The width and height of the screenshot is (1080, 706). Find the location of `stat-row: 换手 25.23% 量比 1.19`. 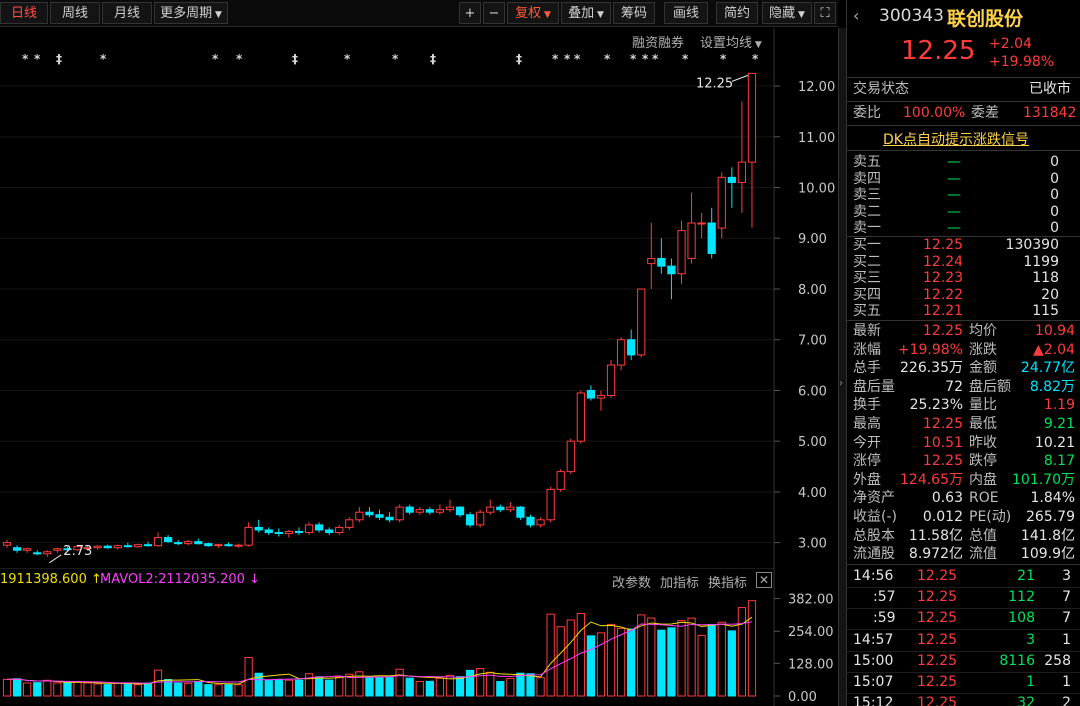

stat-row: 换手 25.23% 量比 1.19 is located at coordinates (963, 405).